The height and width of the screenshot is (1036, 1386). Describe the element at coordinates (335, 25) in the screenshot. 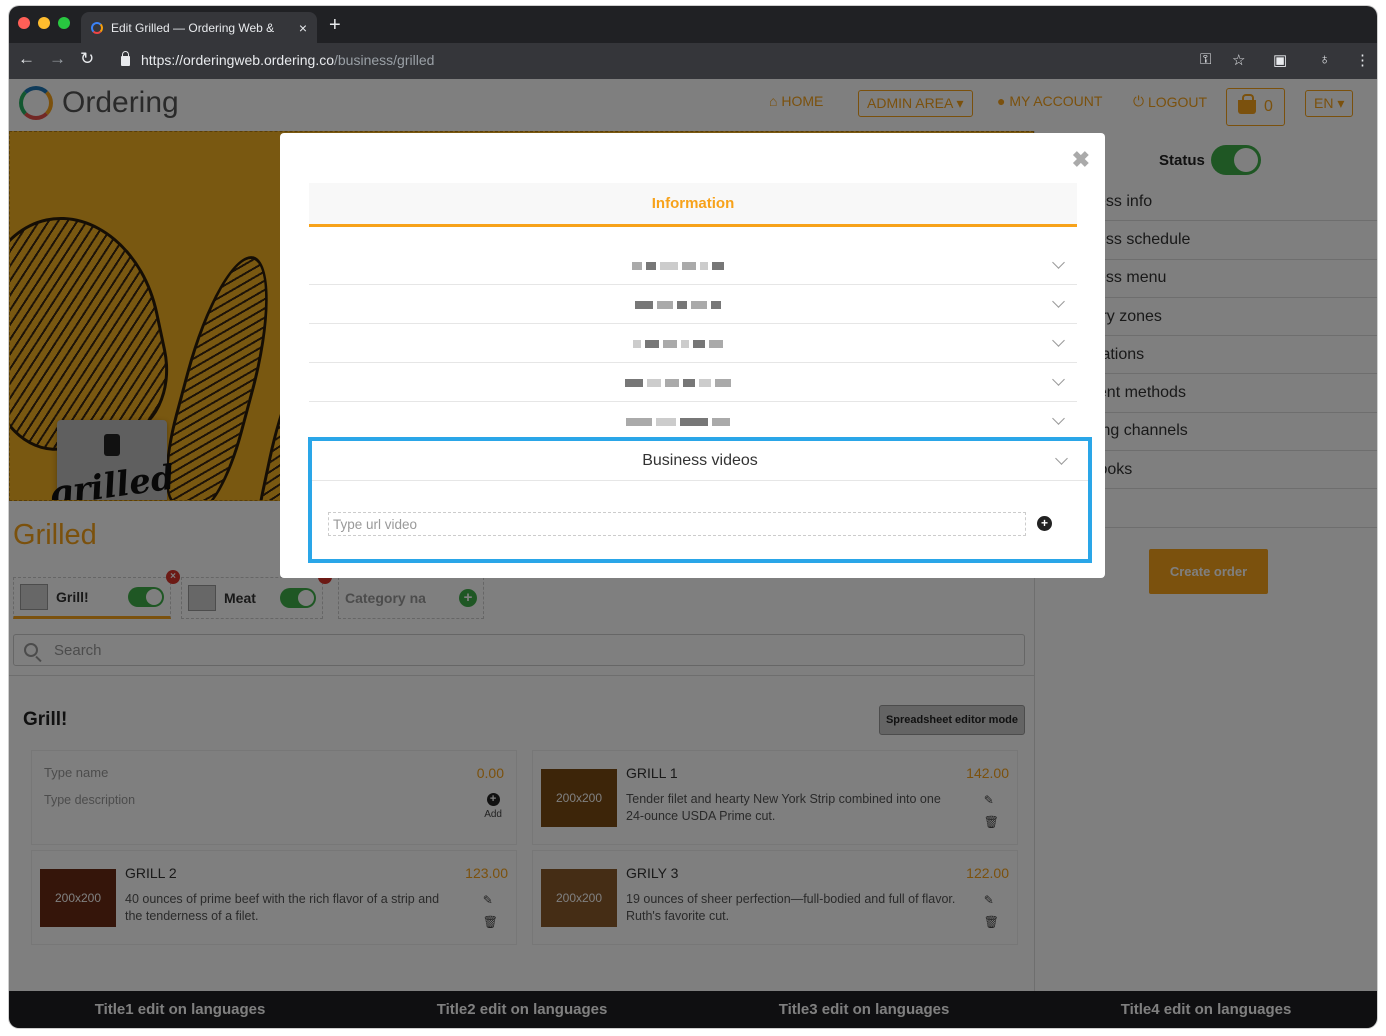

I see `new-tab-button: +` at that location.